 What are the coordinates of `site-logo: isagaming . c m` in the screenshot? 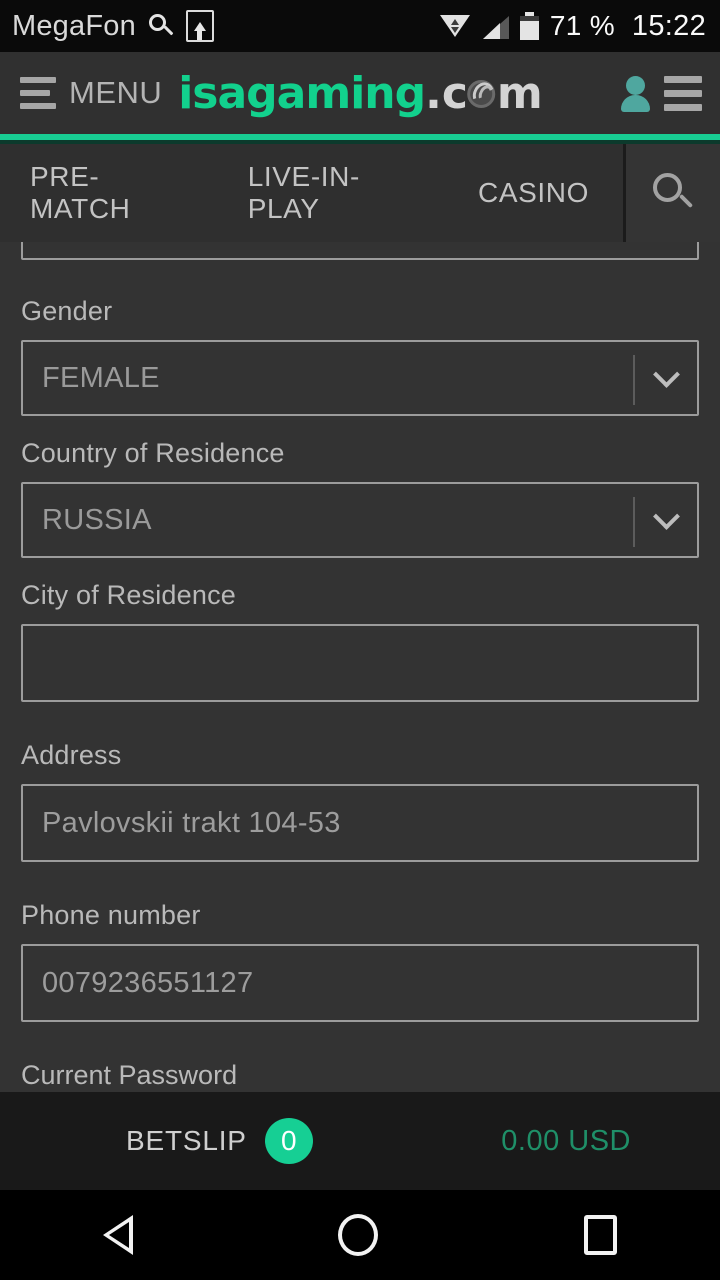 It's located at (360, 93).